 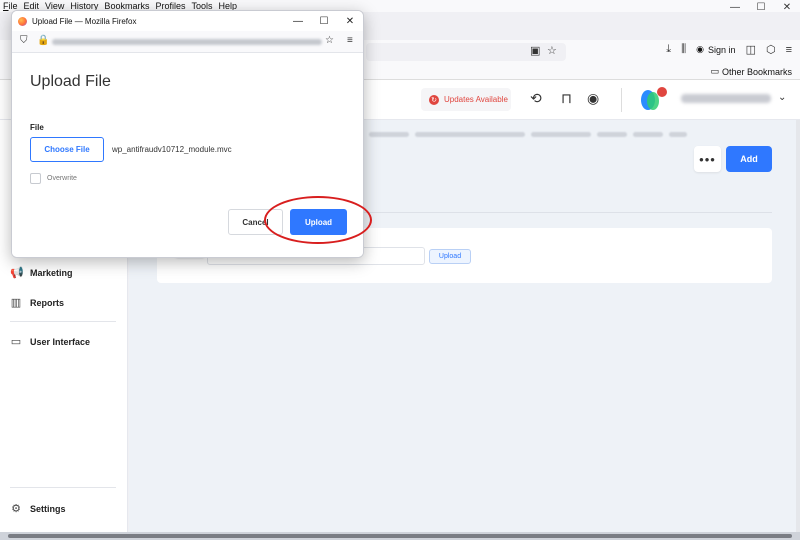 I want to click on dialog-window-controls: — ☐ ✕, so click(x=324, y=21).